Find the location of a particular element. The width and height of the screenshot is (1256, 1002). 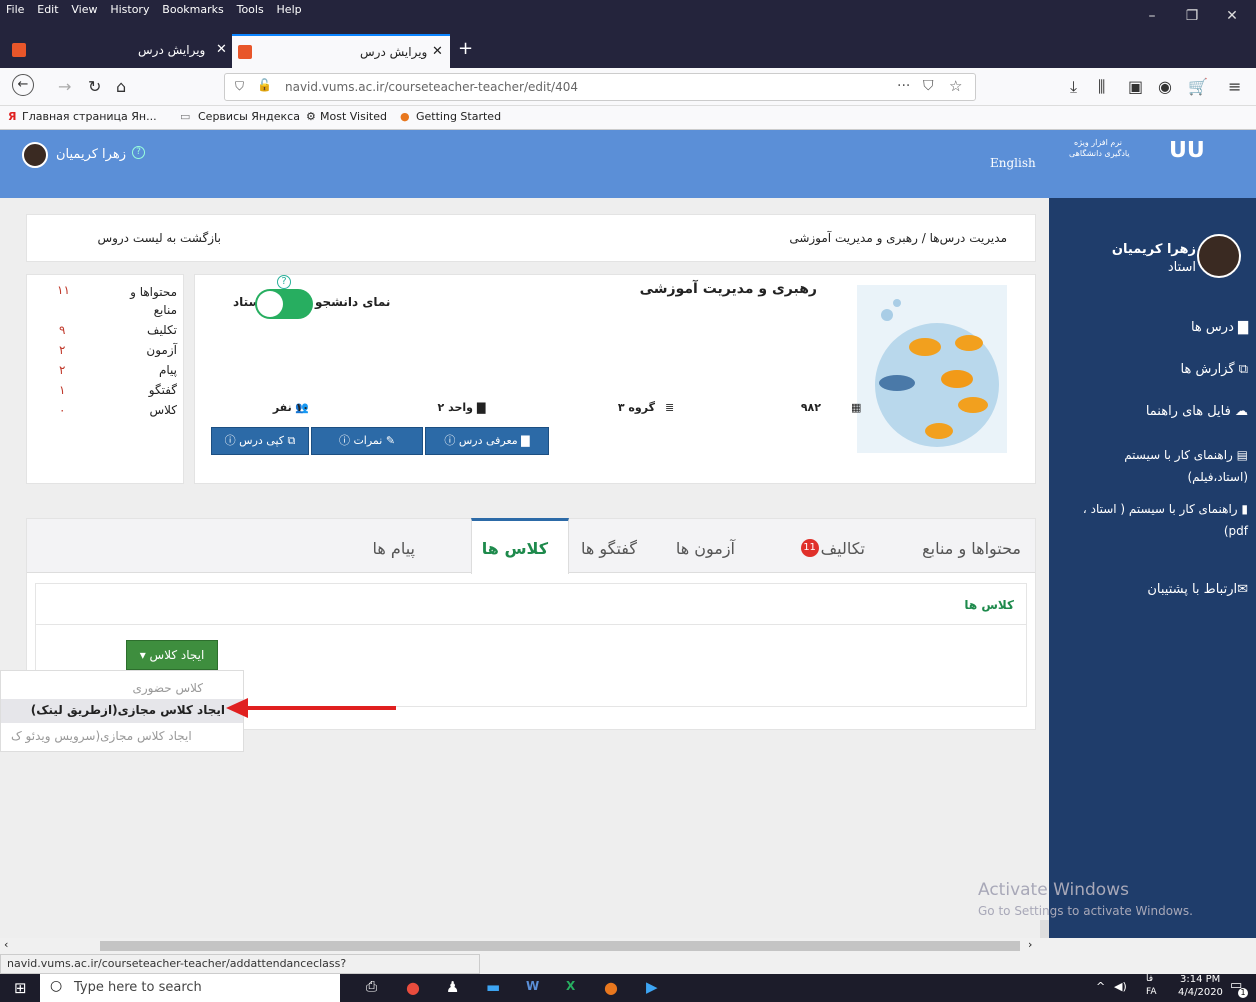

app-icon: ♟ is located at coordinates (452, 987).